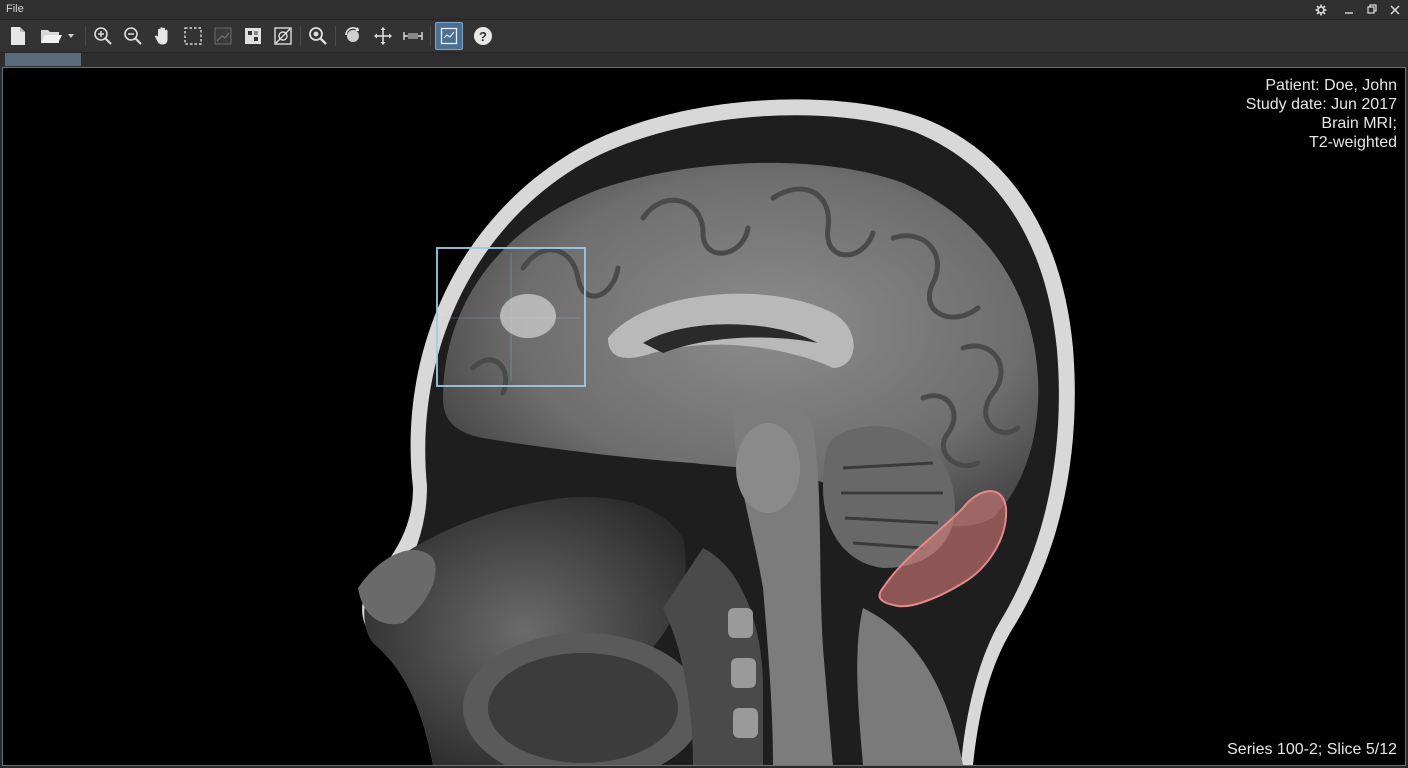 The image size is (1408, 768). I want to click on zoom-in-icon, so click(103, 36).